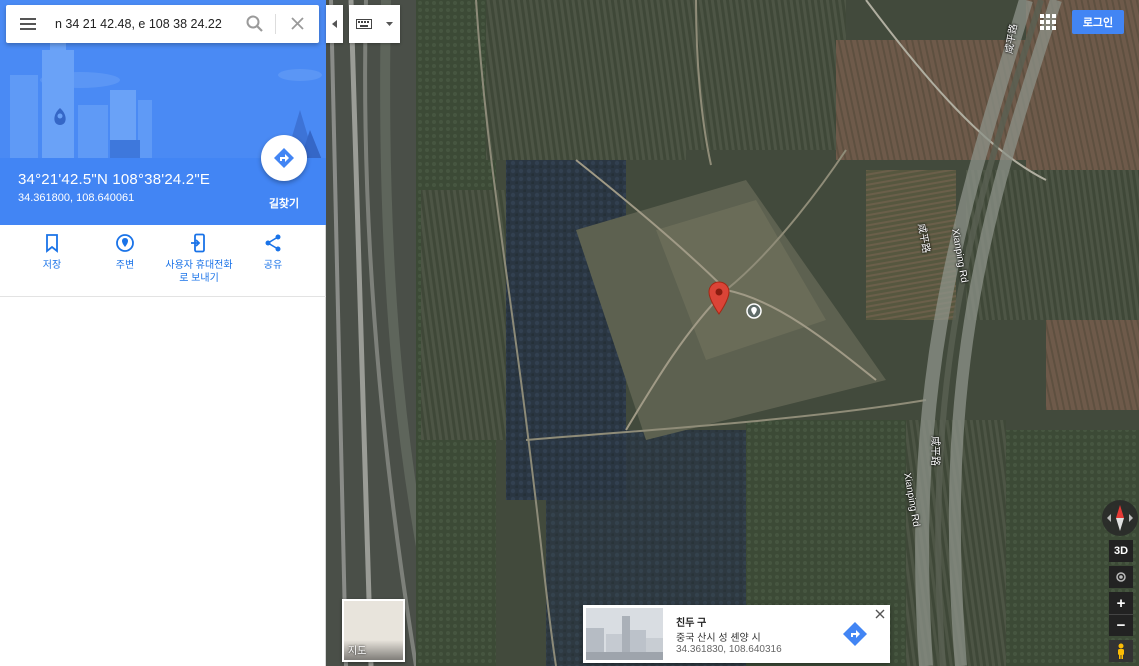 This screenshot has height=666, width=1139. I want to click on coordinates-decimal: 34.361800, 108.640061, so click(76, 198).